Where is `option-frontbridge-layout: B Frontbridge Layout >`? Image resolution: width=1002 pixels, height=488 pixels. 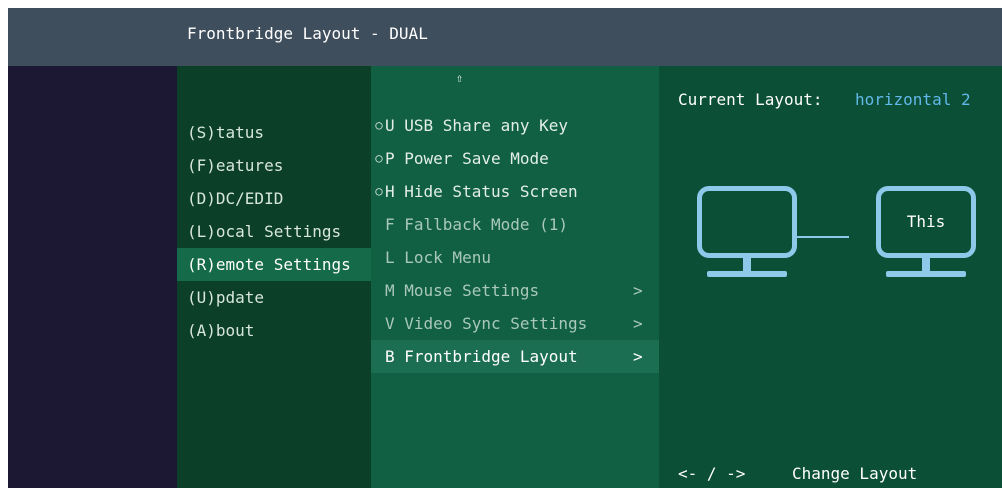
option-frontbridge-layout: B Frontbridge Layout > is located at coordinates (515, 356).